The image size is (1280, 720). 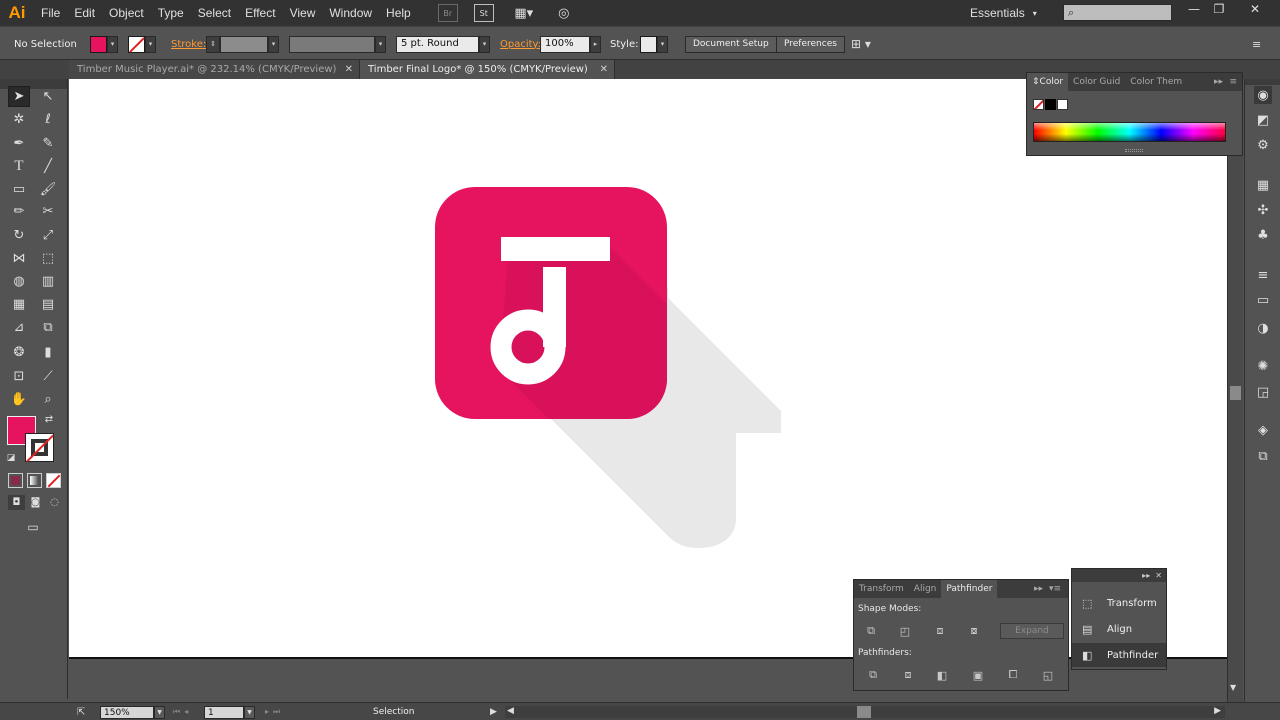 What do you see at coordinates (1119, 655) in the screenshot?
I see `panel-button-pathfinder: ◧ Pathfinder` at bounding box center [1119, 655].